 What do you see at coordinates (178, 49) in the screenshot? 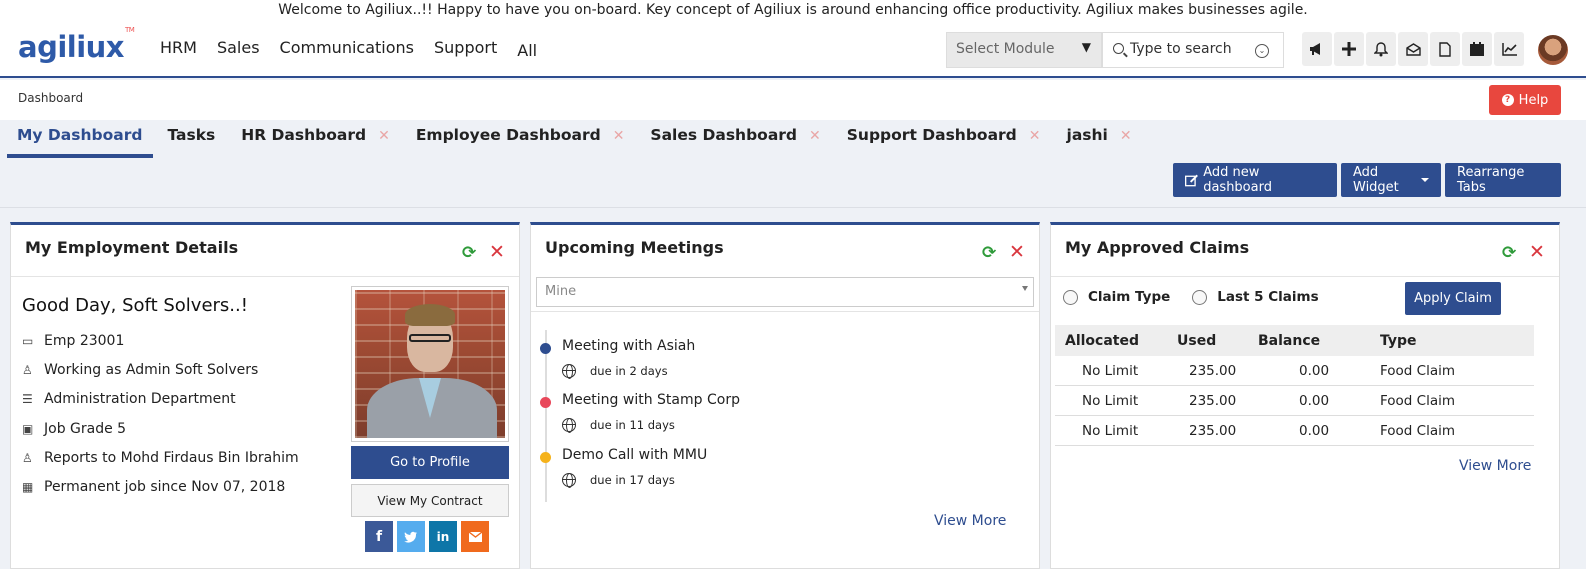
I see `menu-hrm: HRM` at bounding box center [178, 49].